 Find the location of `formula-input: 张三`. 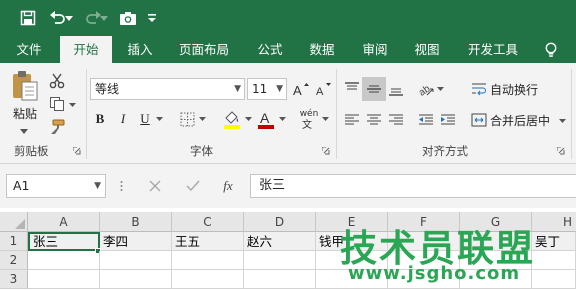

formula-input: 张三 is located at coordinates (413, 186).